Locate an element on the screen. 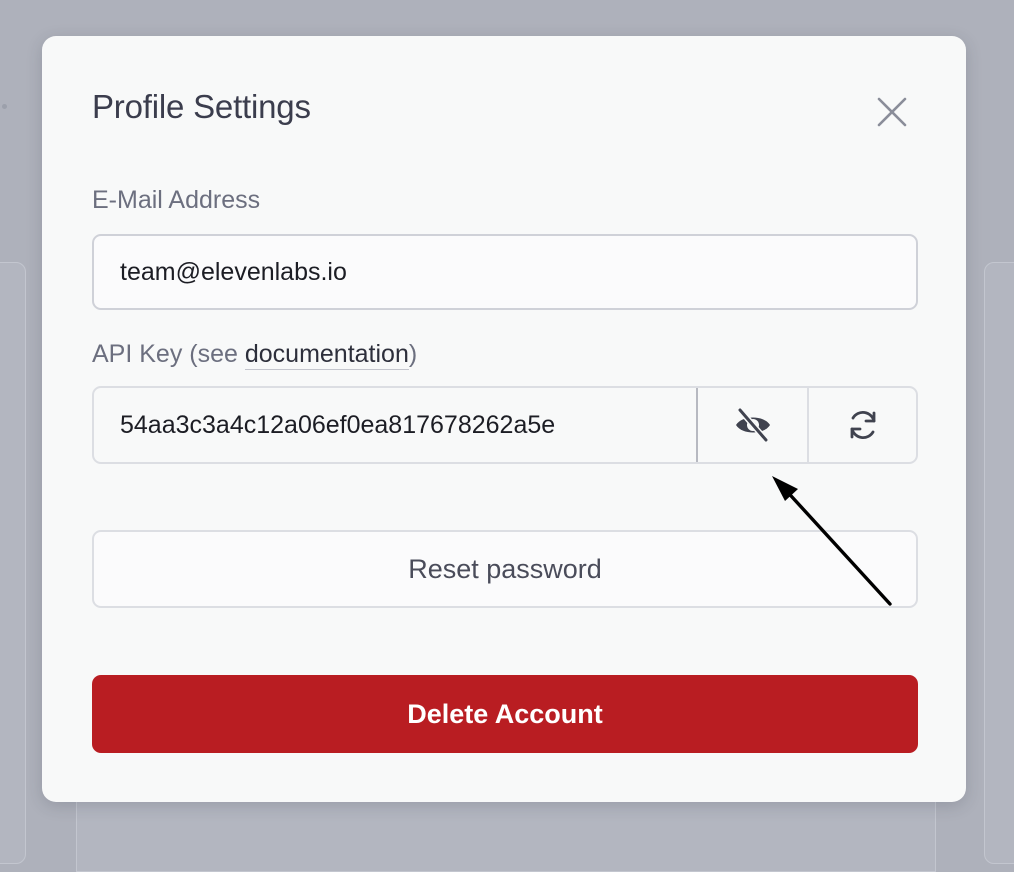 This screenshot has height=872, width=1014. regenerate-api-key-button is located at coordinates (861, 425).